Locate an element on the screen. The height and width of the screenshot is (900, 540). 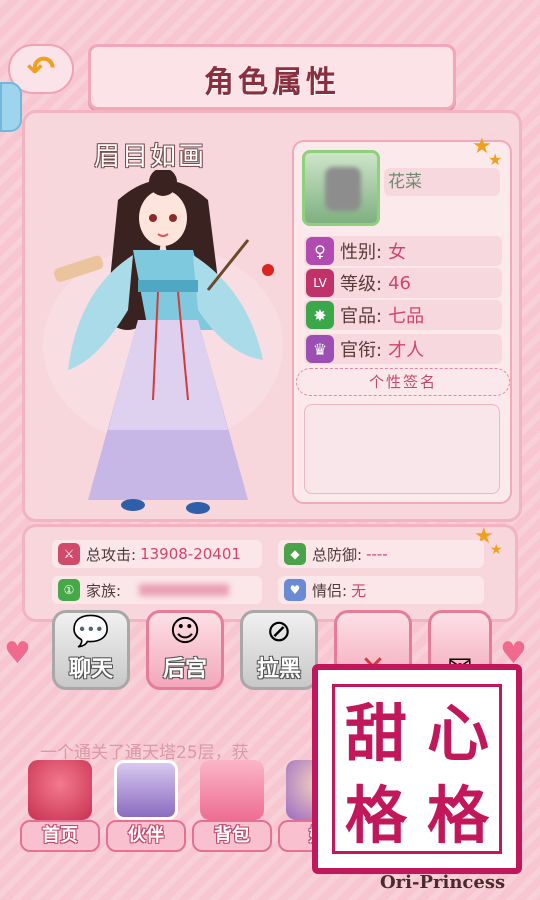
rank-row: ✸ 官品: 七品 is located at coordinates (403, 315).